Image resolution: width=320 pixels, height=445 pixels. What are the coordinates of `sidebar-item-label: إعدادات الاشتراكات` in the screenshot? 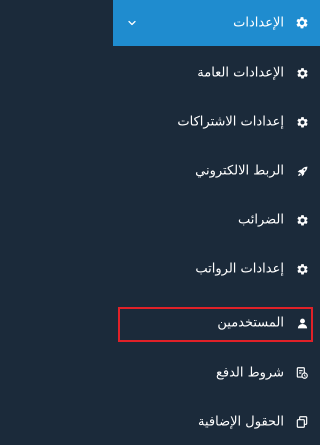 It's located at (230, 122).